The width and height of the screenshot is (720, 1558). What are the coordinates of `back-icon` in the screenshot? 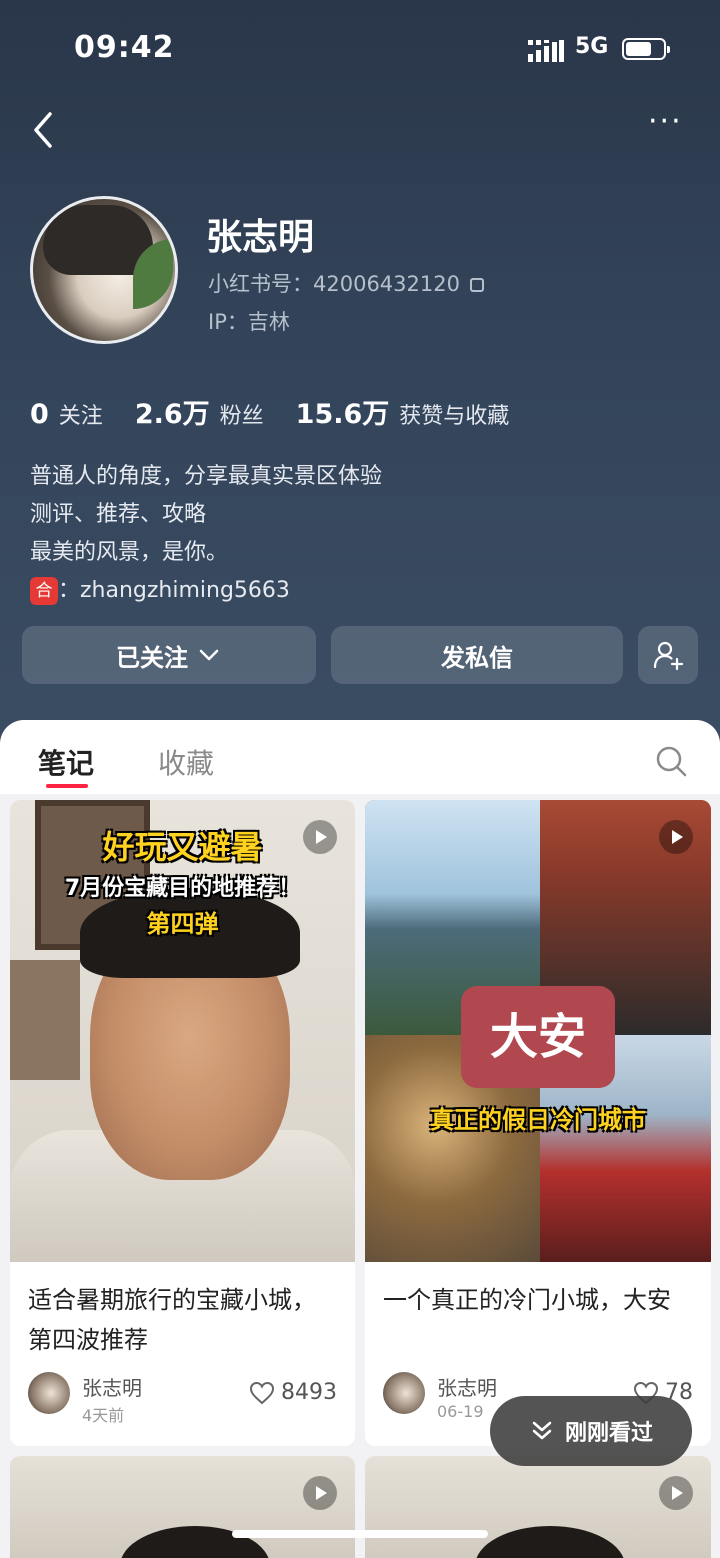 It's located at (44, 130).